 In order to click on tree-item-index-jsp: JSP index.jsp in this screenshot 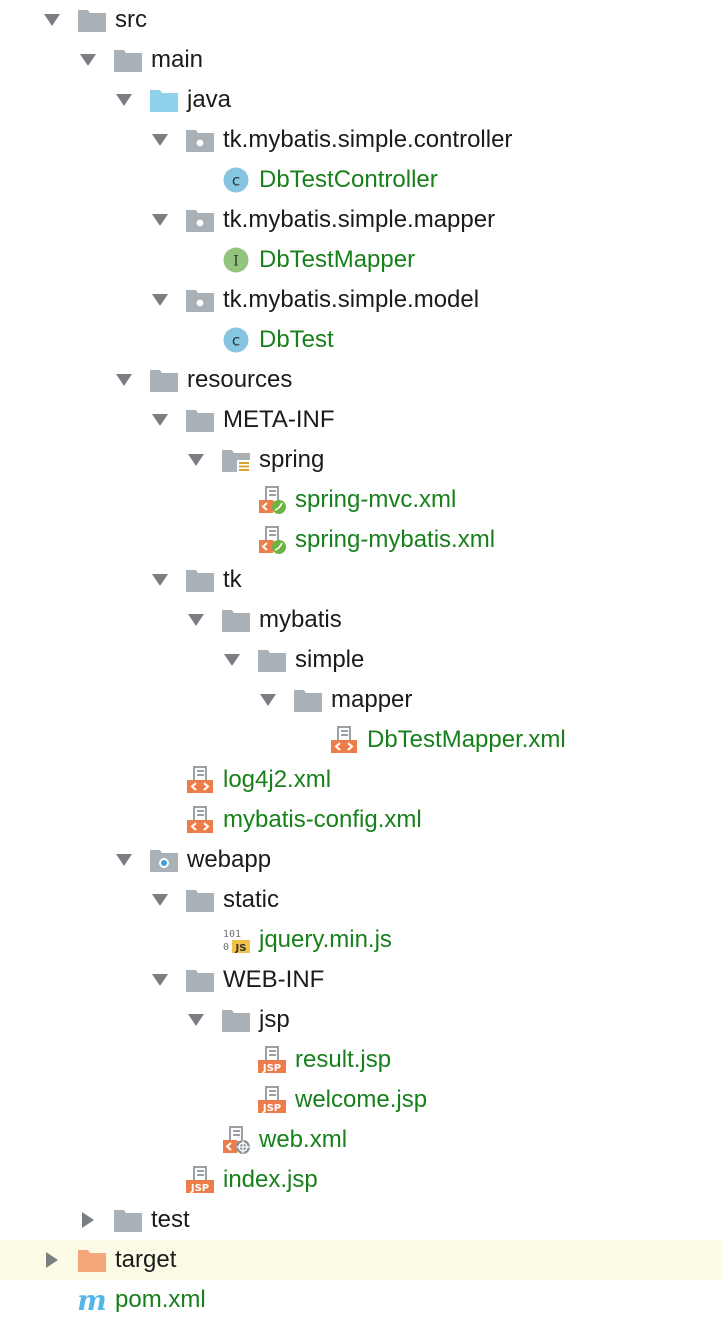, I will do `click(361, 1180)`.